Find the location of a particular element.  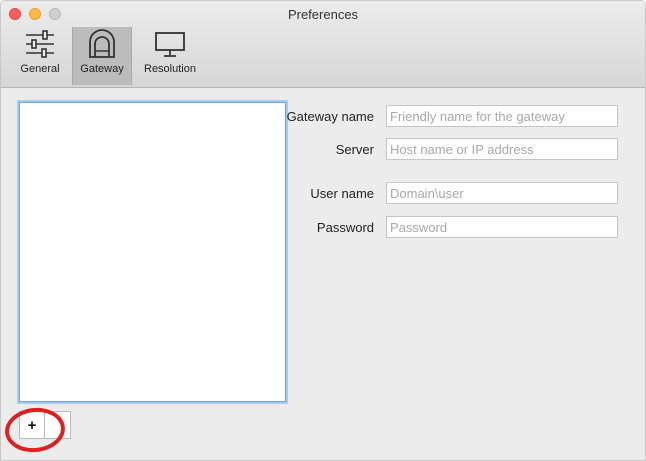

gateway-name-field is located at coordinates (502, 116).